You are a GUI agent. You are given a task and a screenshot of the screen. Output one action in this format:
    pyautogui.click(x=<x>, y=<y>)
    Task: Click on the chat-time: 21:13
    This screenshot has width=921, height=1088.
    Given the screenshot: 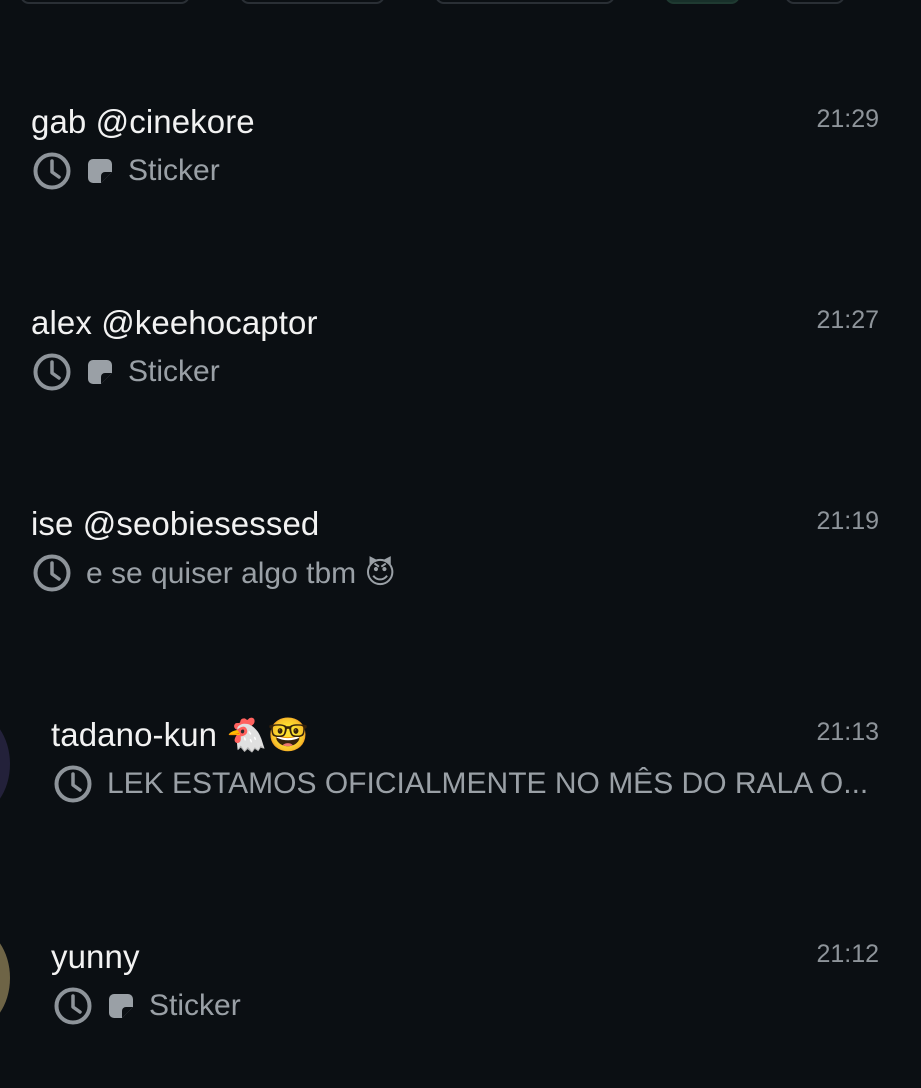 What is the action you would take?
    pyautogui.click(x=847, y=732)
    